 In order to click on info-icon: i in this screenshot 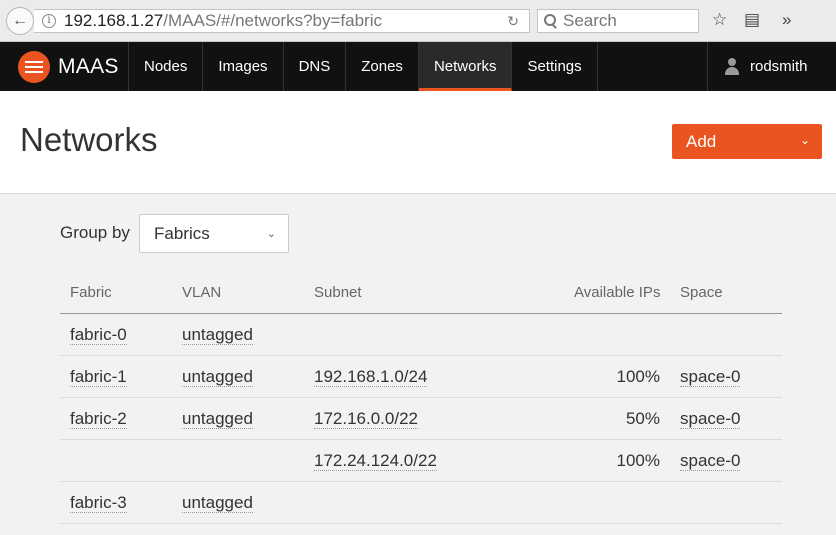, I will do `click(49, 21)`.